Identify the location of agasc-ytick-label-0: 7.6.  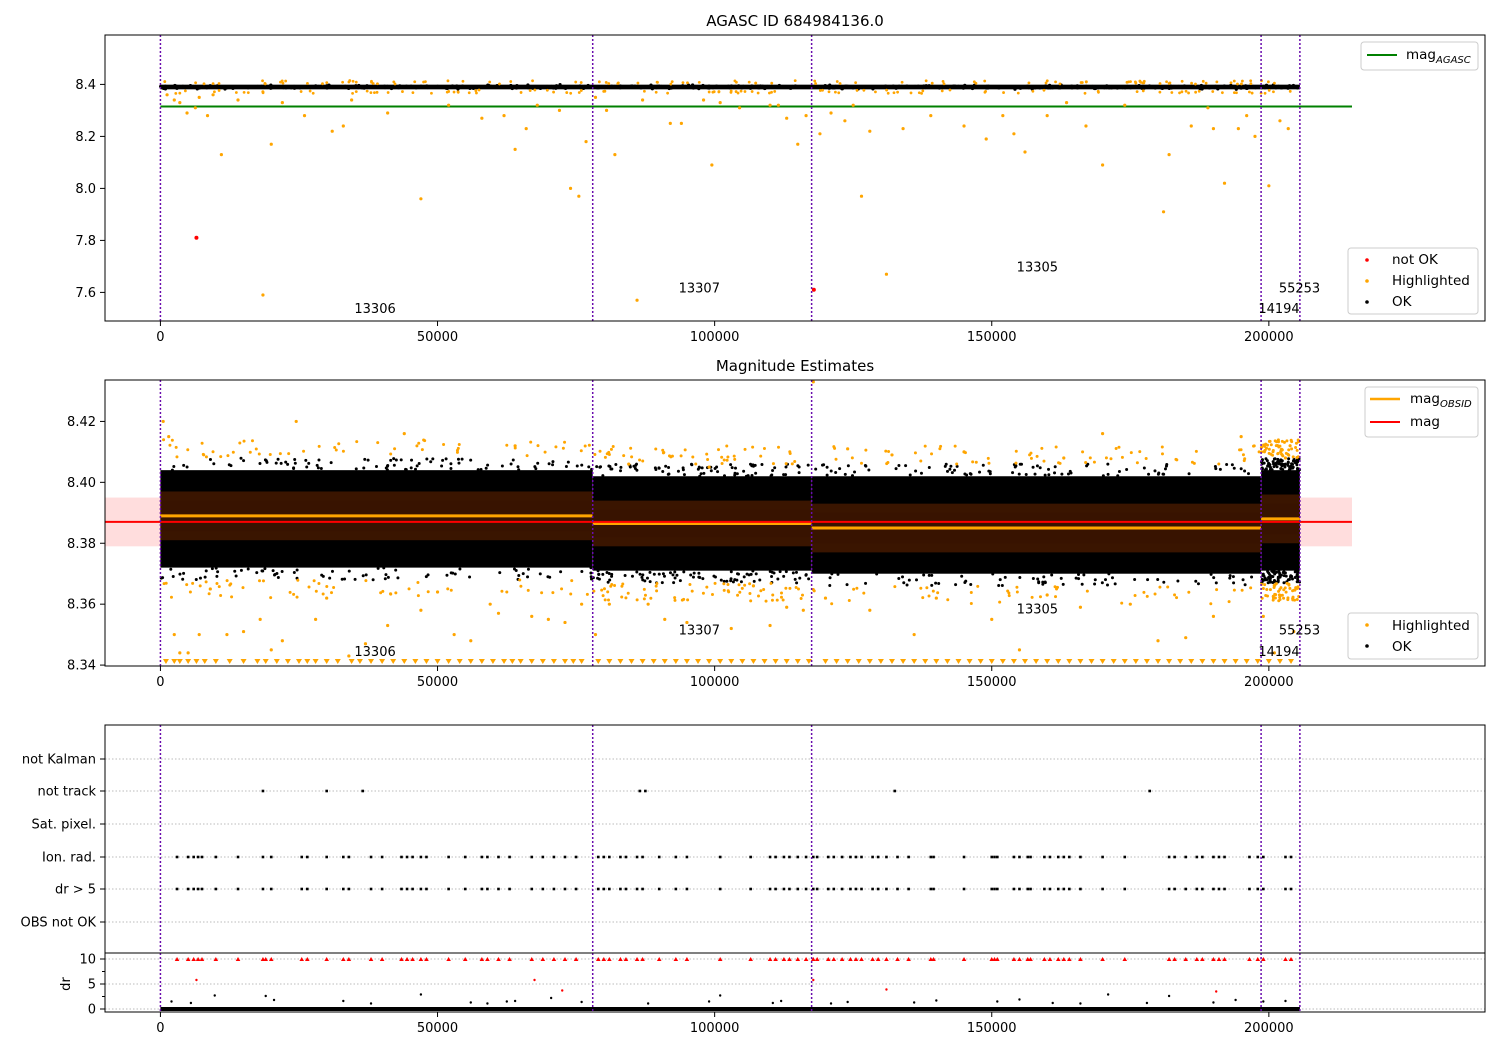
(85, 293).